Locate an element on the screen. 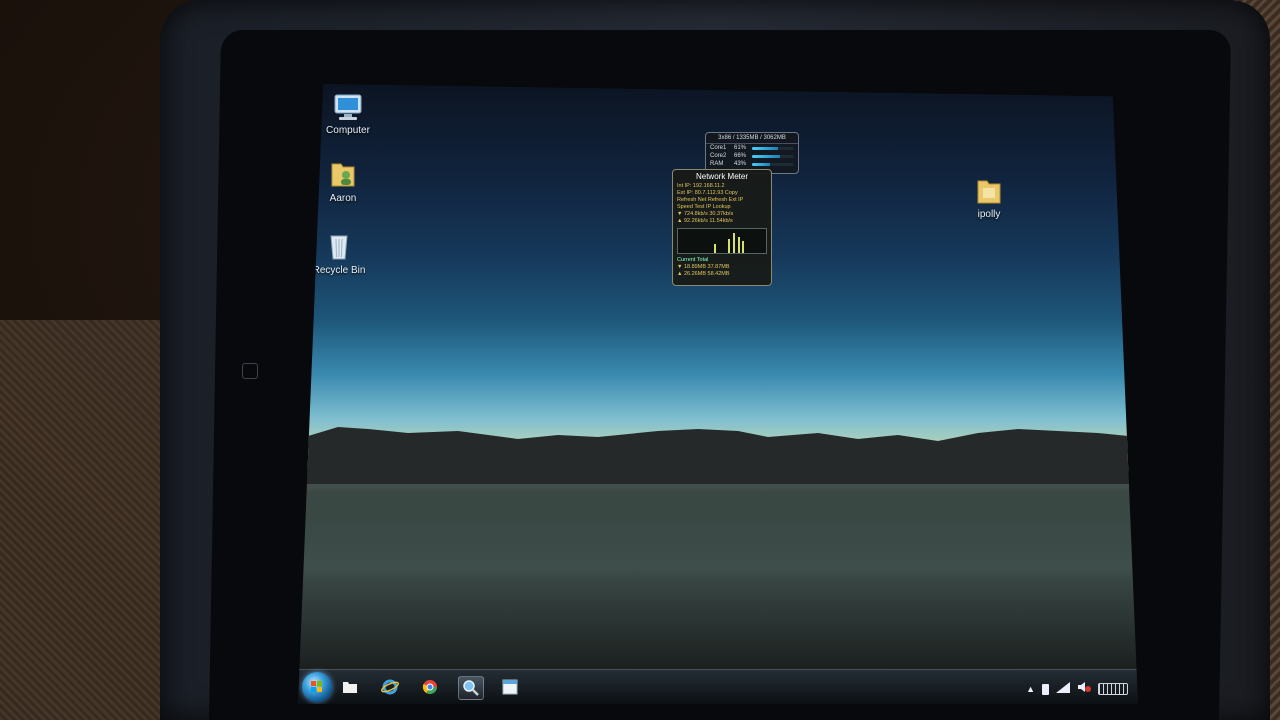 The image size is (1280, 720). taskbar-item-explorer is located at coordinates (350, 687).